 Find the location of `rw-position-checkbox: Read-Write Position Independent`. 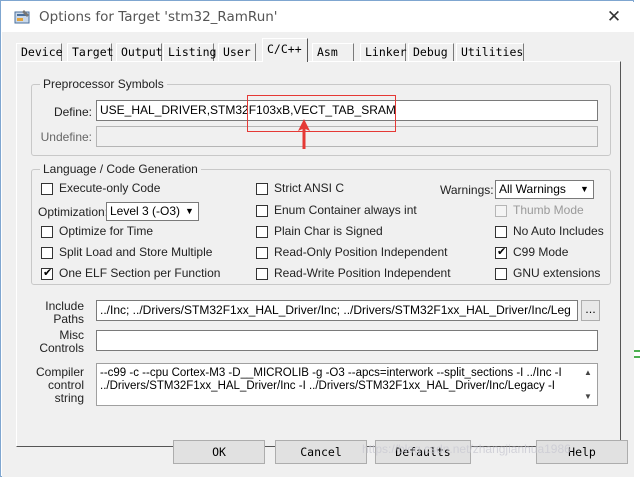

rw-position-checkbox: Read-Write Position Independent is located at coordinates (353, 274).